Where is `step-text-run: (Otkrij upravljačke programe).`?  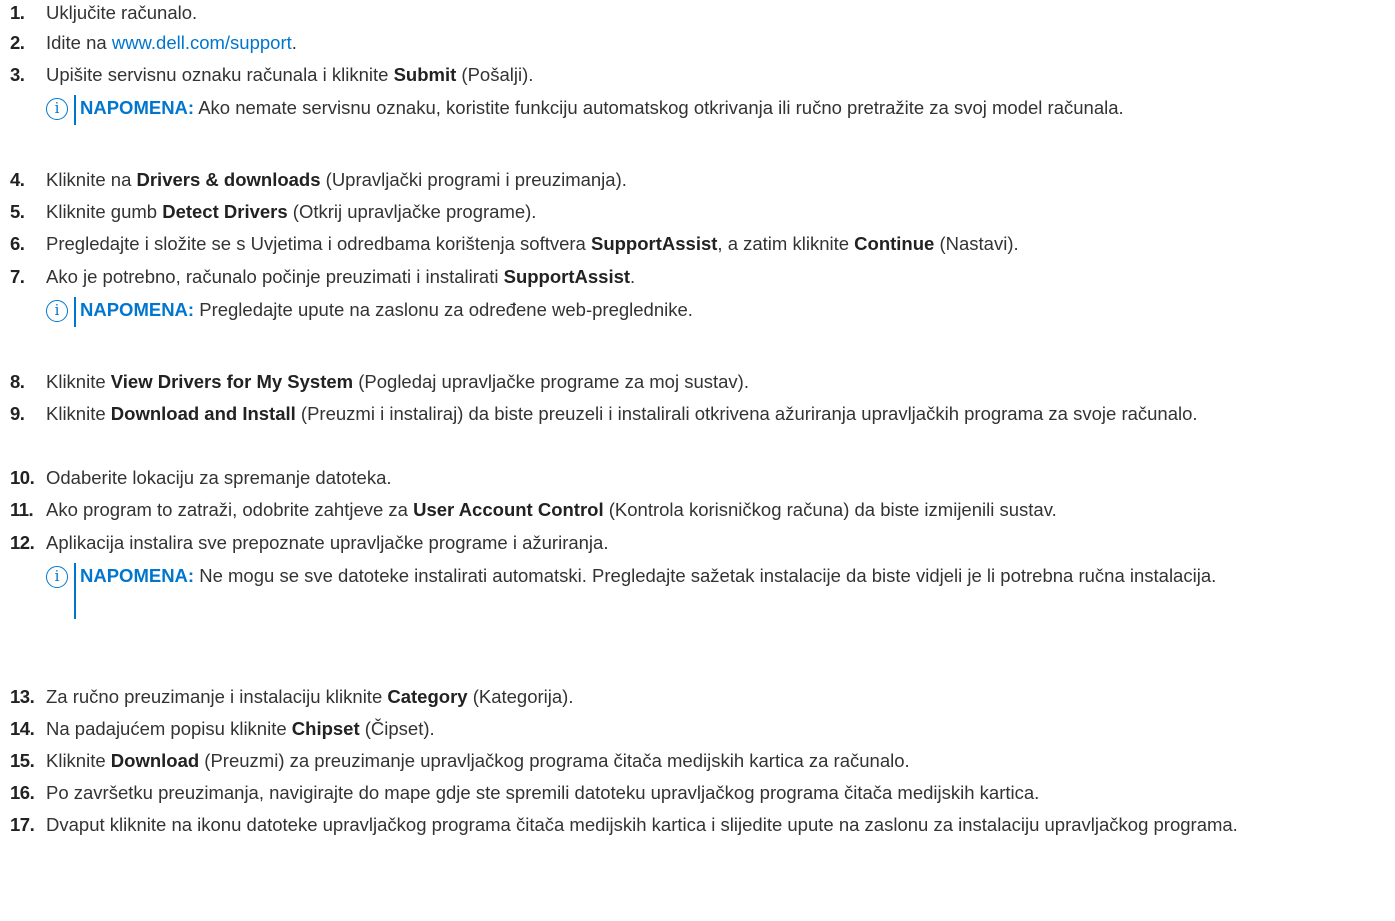
step-text-run: (Otkrij upravljačke programe). is located at coordinates (412, 211).